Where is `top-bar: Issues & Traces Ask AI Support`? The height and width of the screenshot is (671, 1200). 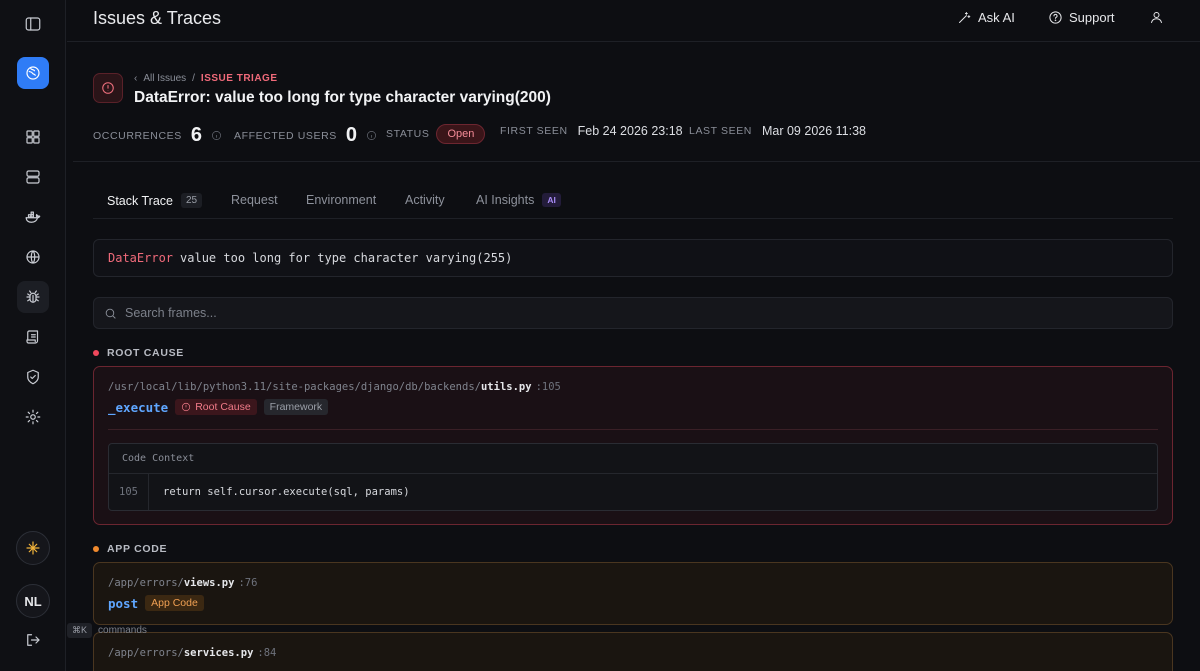
top-bar: Issues & Traces Ask AI Support is located at coordinates (633, 21).